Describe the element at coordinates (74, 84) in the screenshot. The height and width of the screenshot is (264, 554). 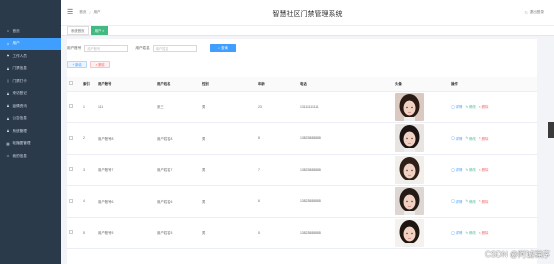
I see `select-all-checkbox` at that location.